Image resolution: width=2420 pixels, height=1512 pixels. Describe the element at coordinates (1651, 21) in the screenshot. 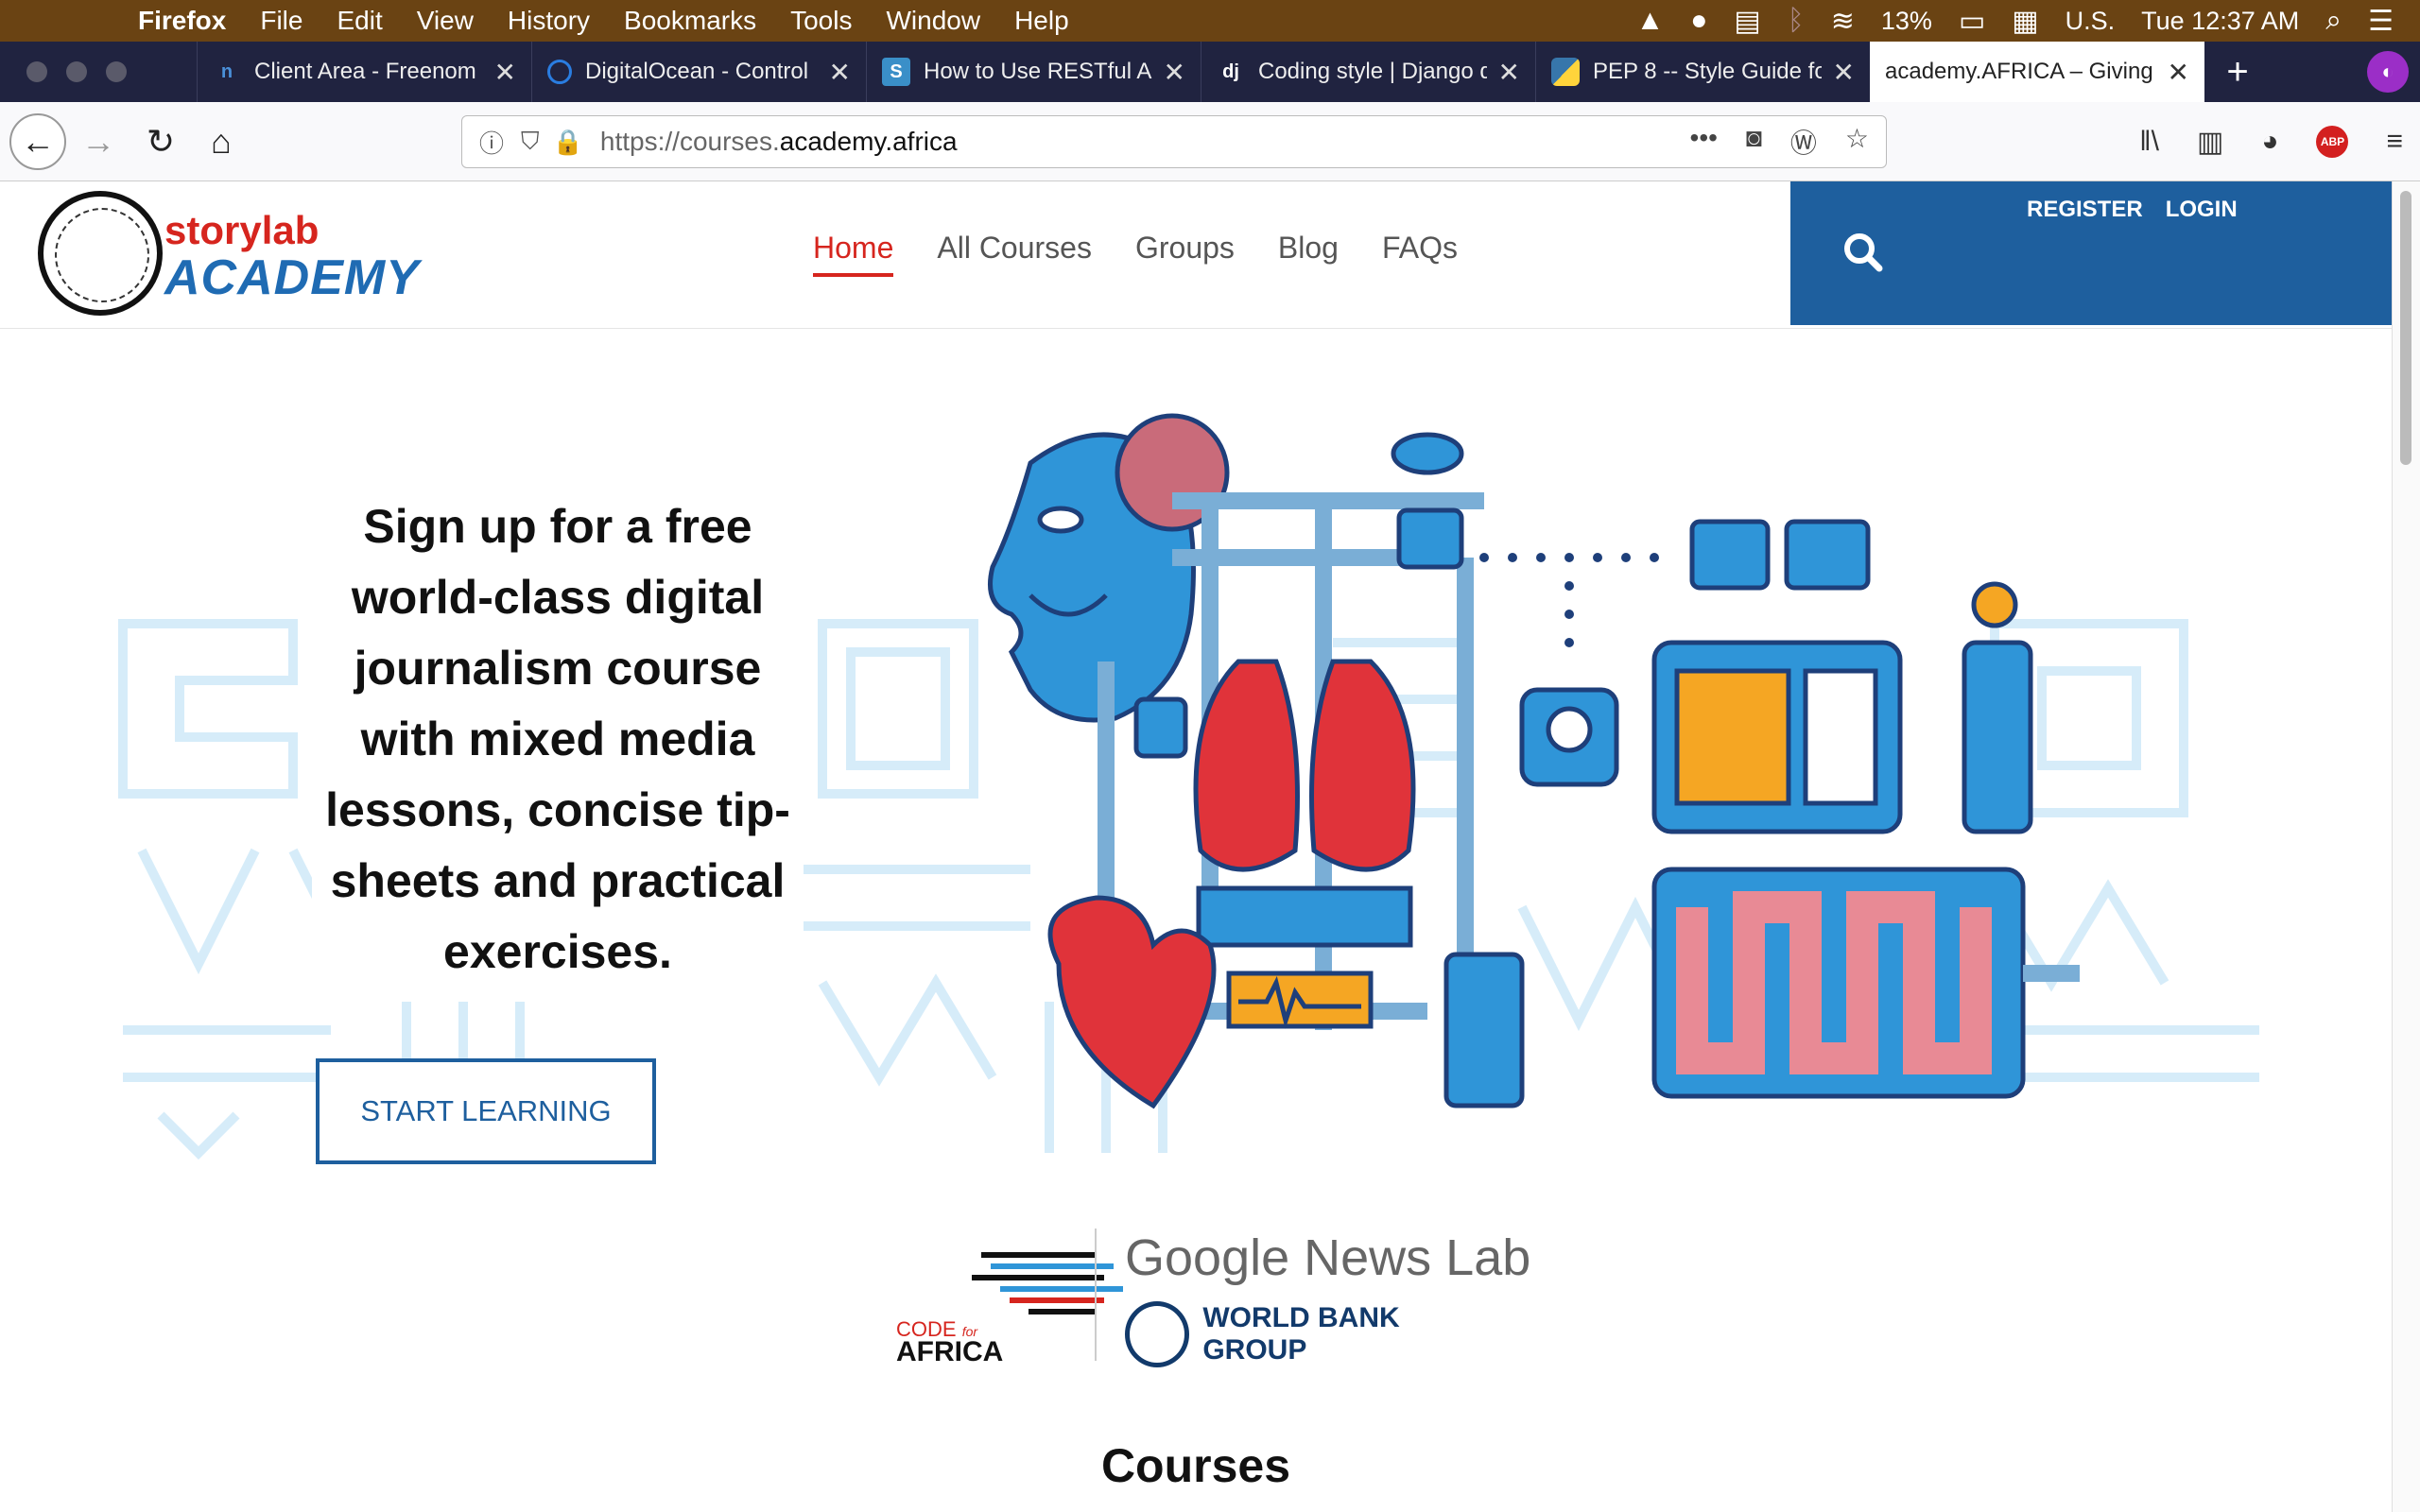

I see `vlc-icon: ▲` at that location.